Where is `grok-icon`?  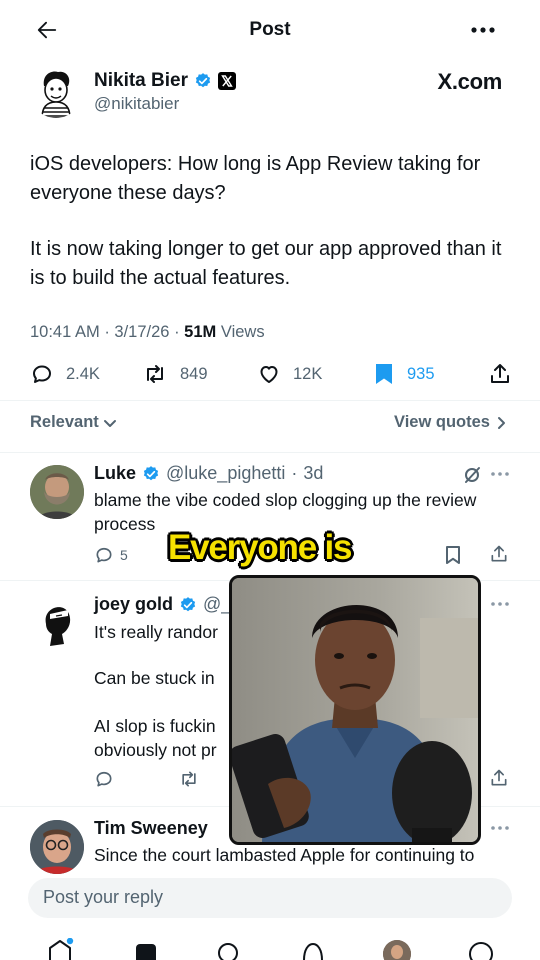 grok-icon is located at coordinates (472, 475).